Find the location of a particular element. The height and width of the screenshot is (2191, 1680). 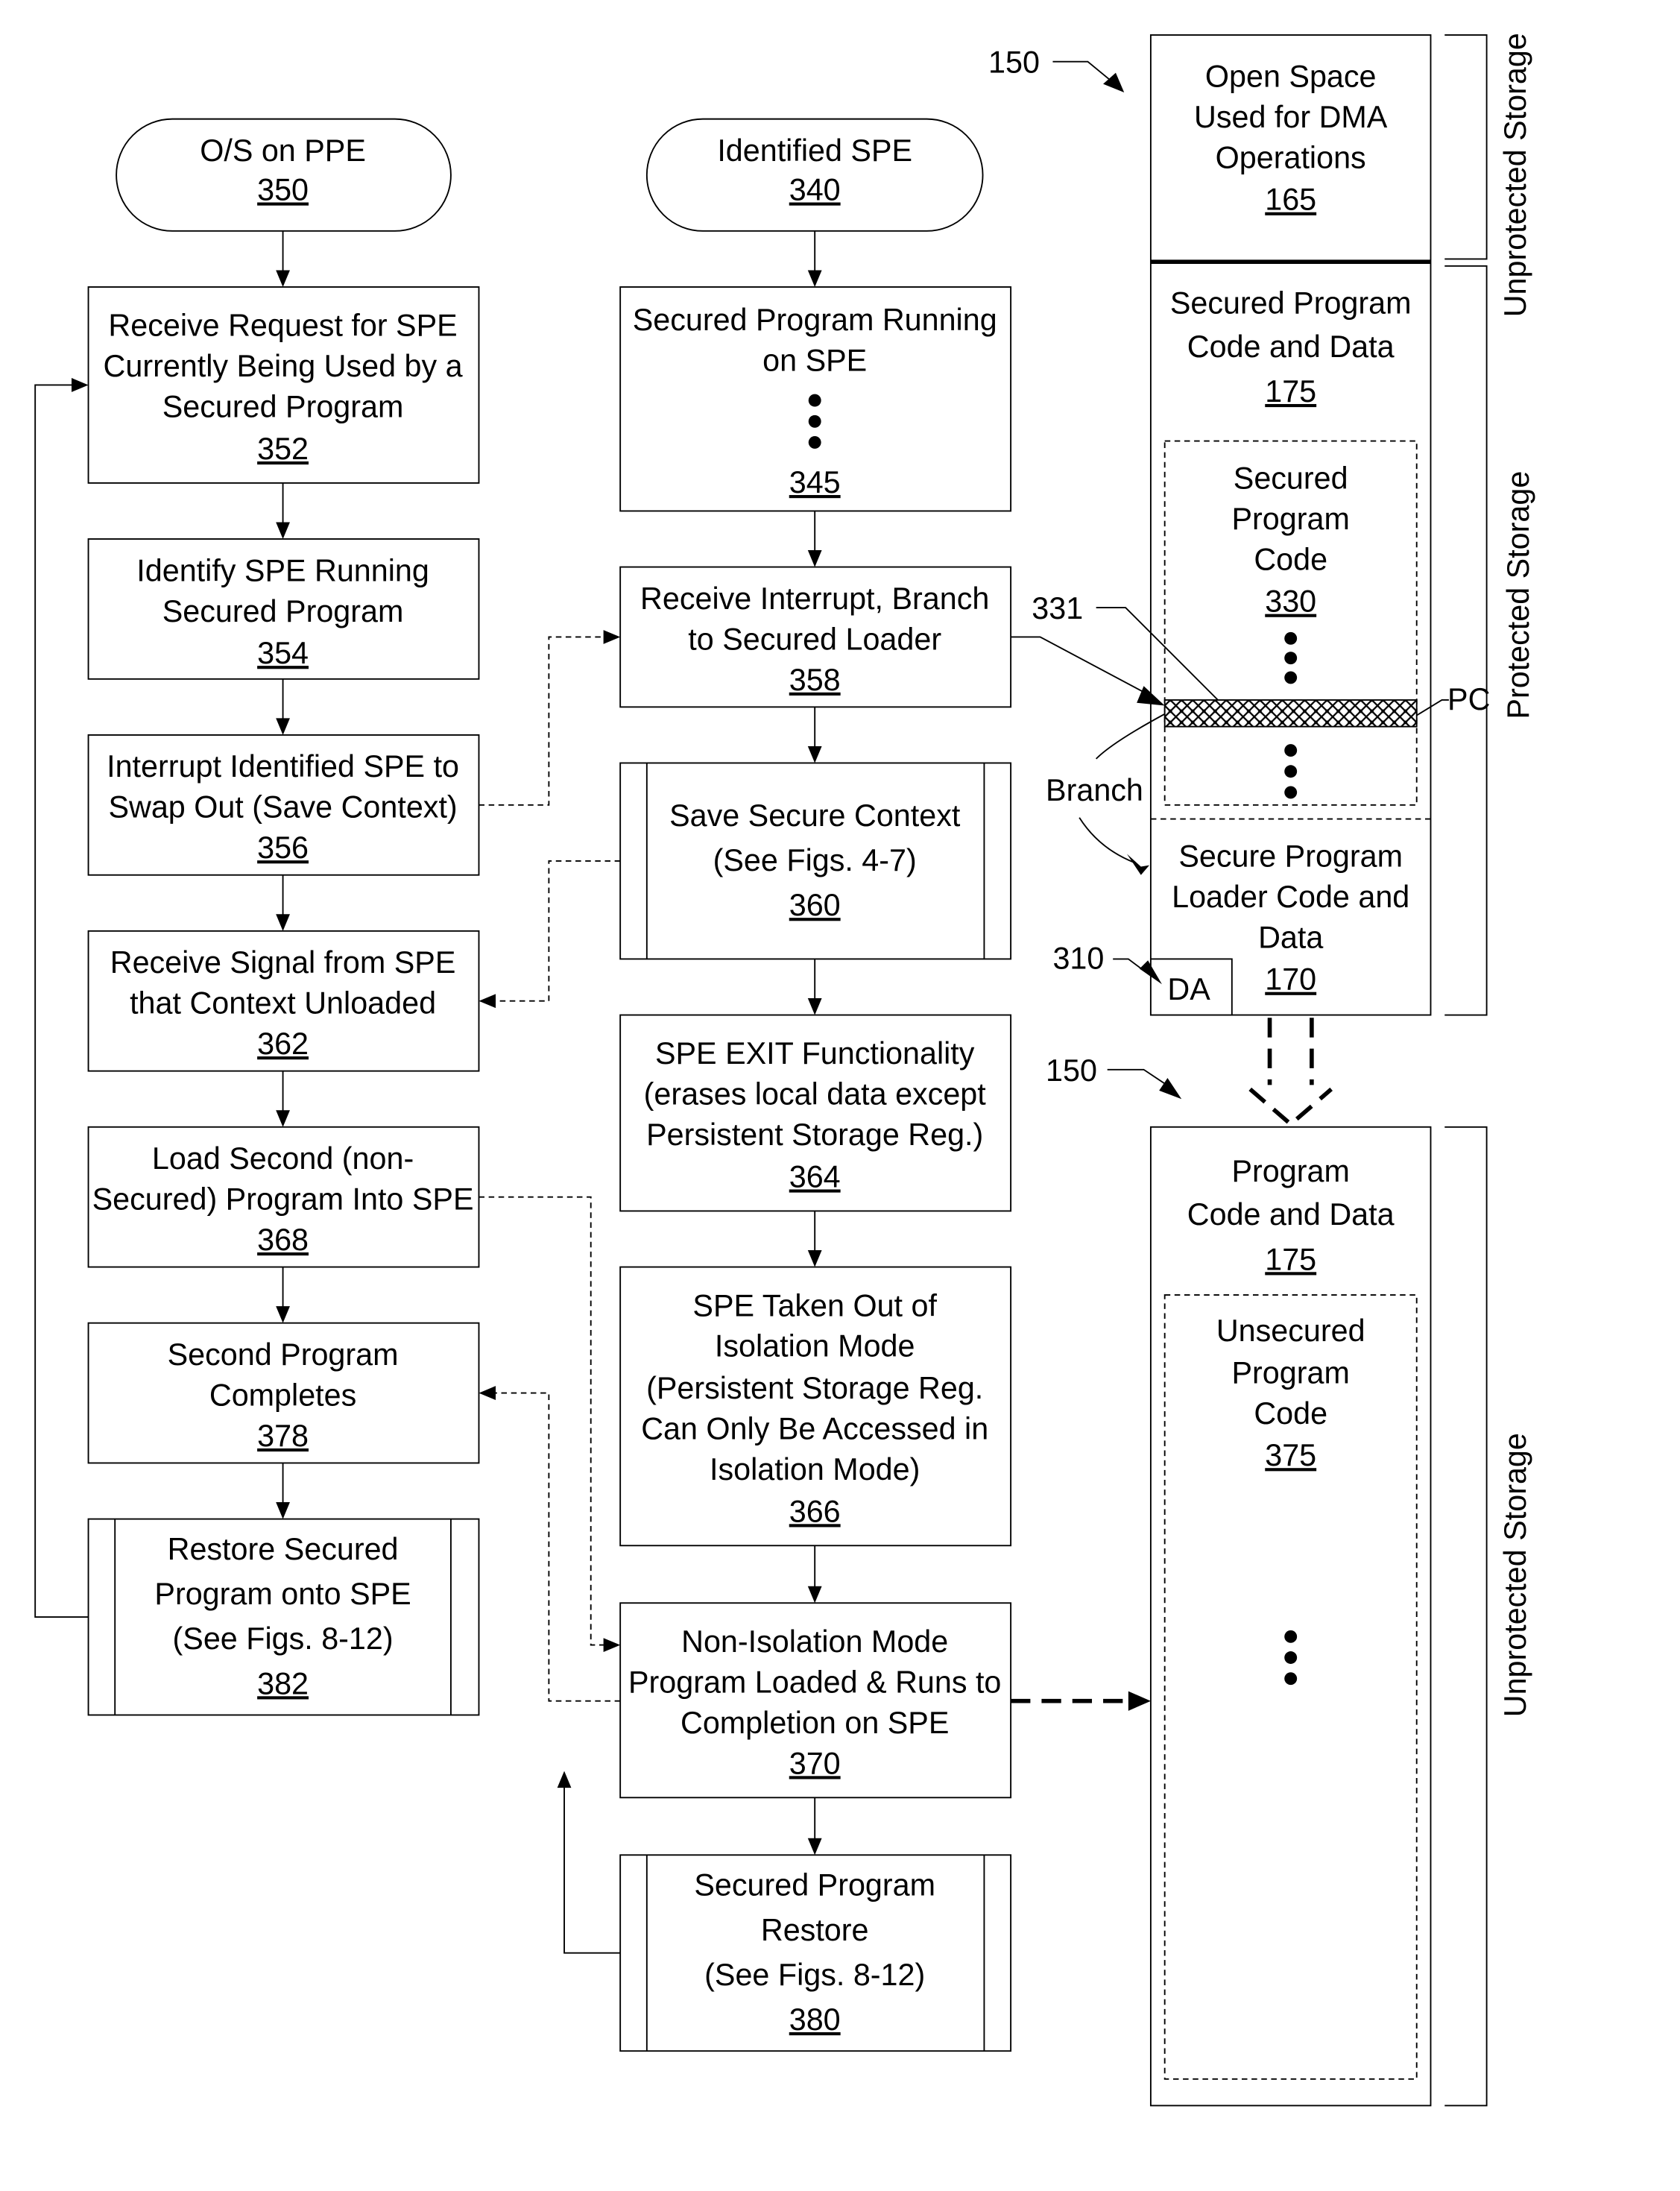

unsecured-code-line3: Code is located at coordinates (1290, 1413).